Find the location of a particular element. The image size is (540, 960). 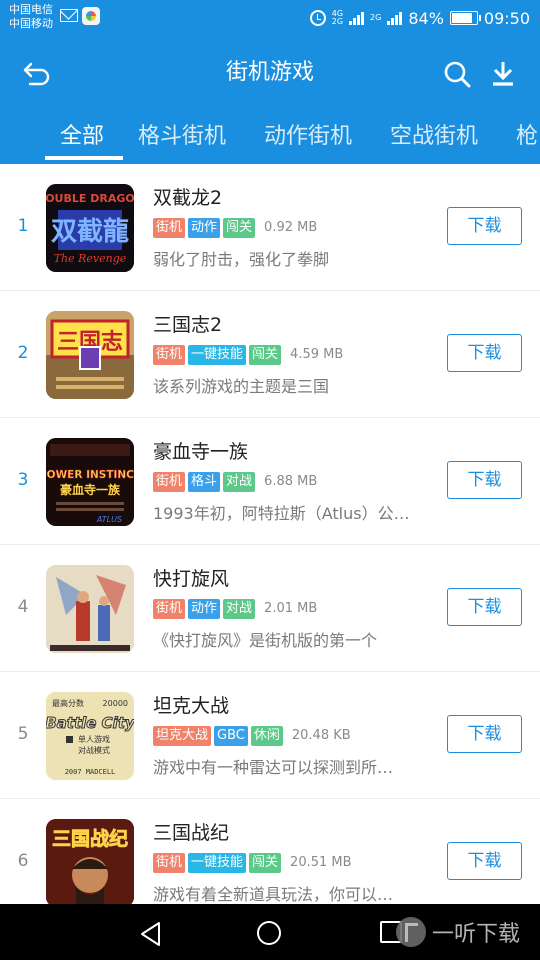

carrier-info: 中国电信 中国移动 is located at coordinates (31, 17).